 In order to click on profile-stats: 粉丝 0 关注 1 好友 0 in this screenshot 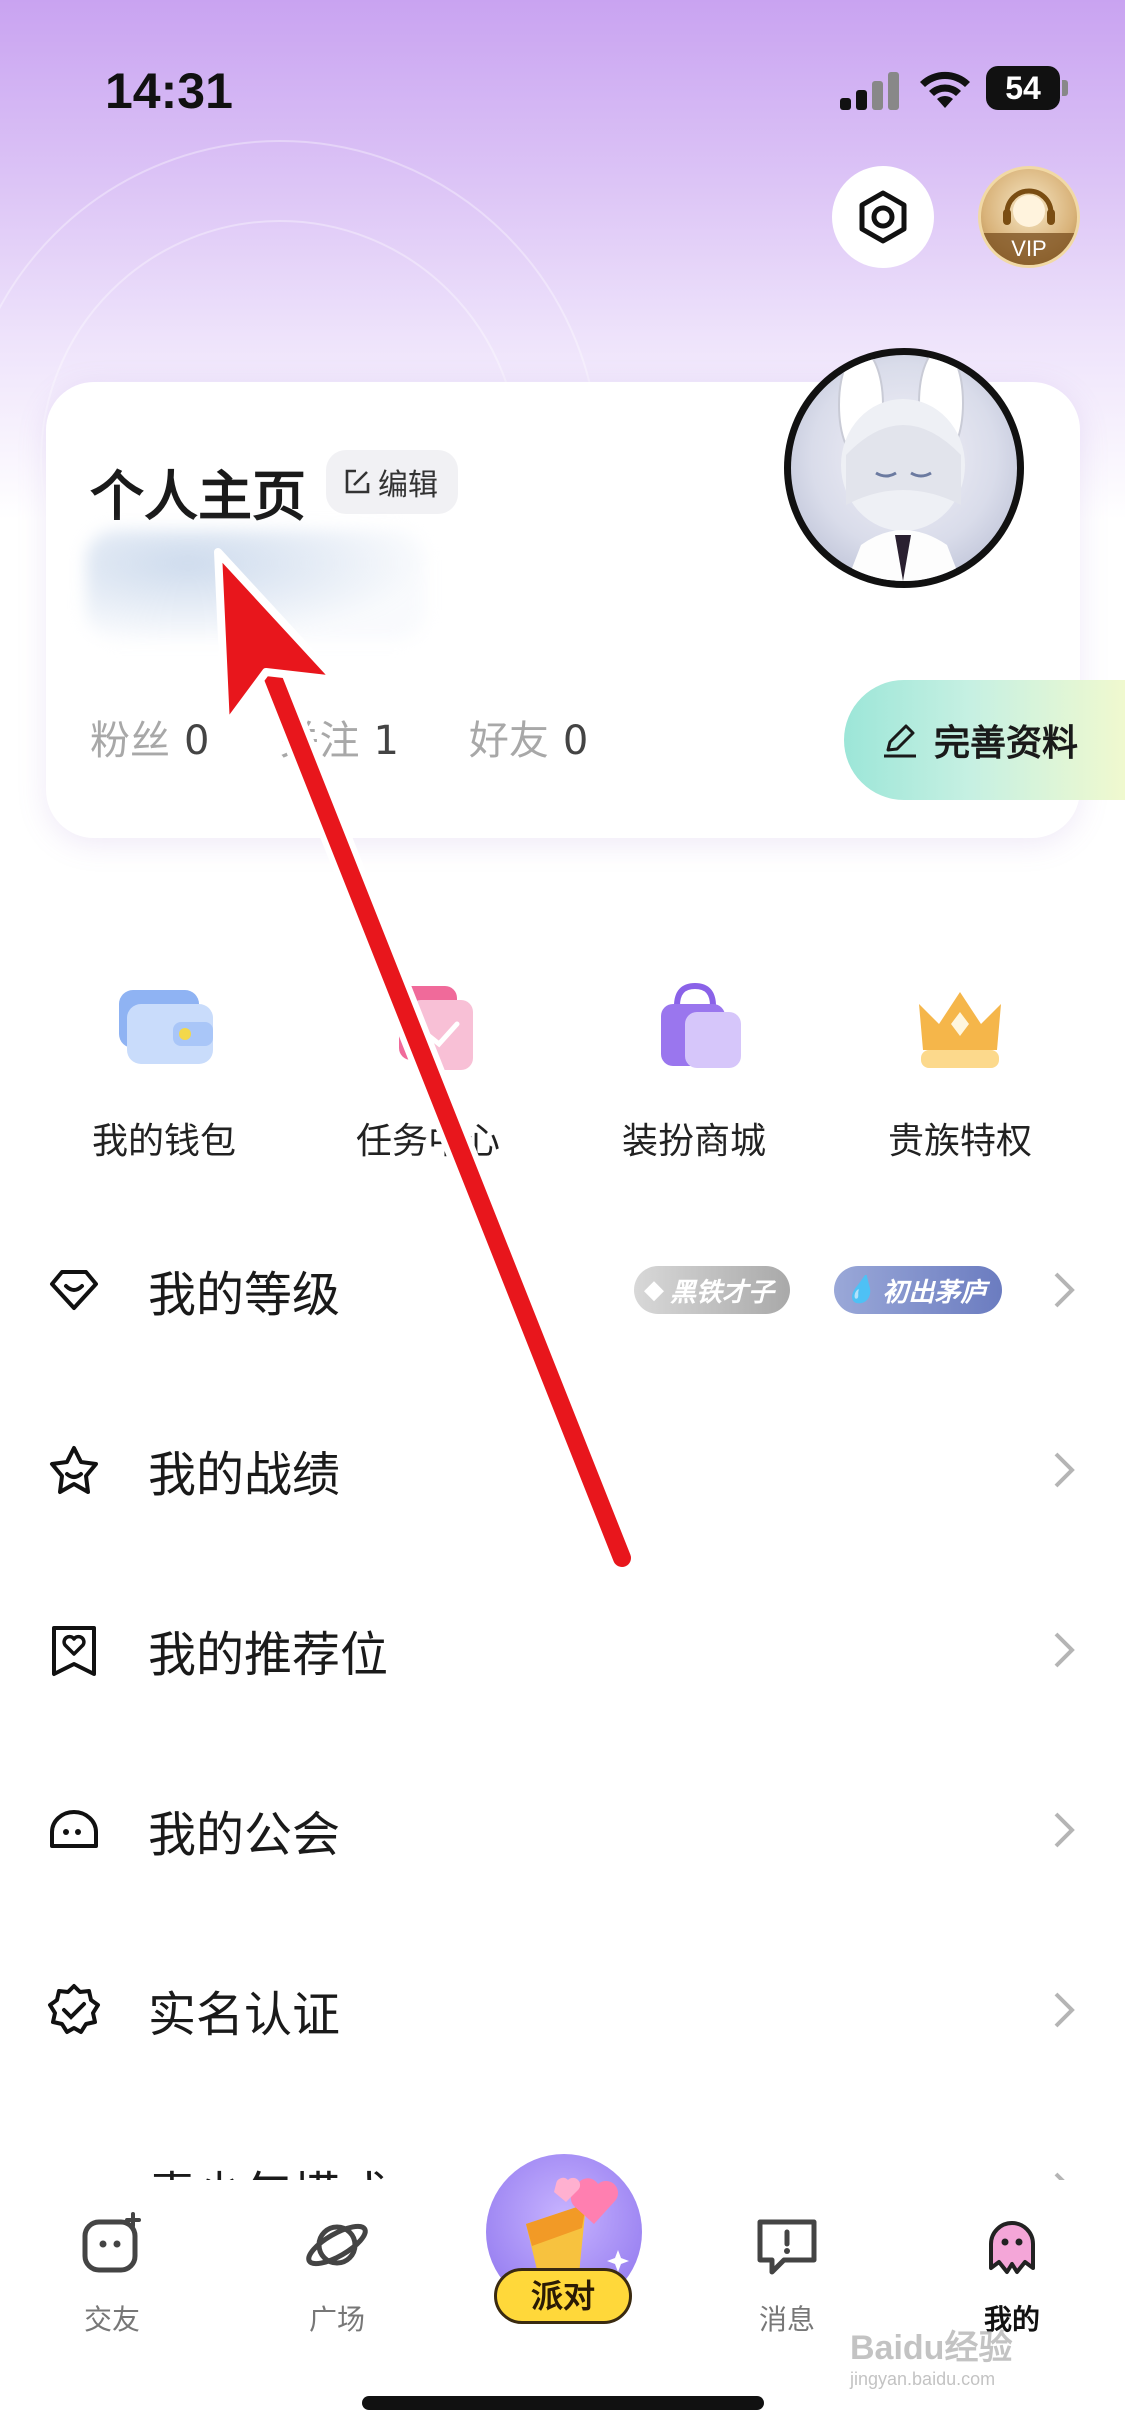, I will do `click(339, 737)`.